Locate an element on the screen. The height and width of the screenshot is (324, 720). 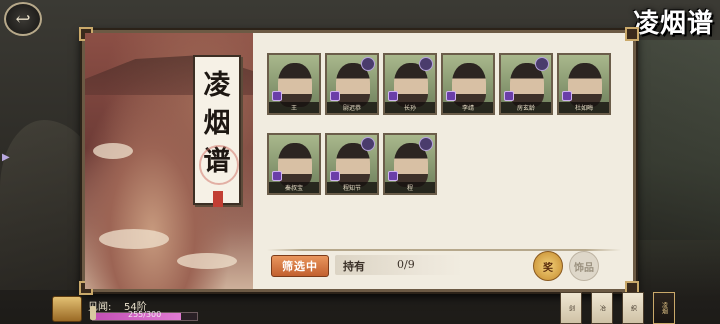
hero-card: 程 is located at coordinates (410, 164).